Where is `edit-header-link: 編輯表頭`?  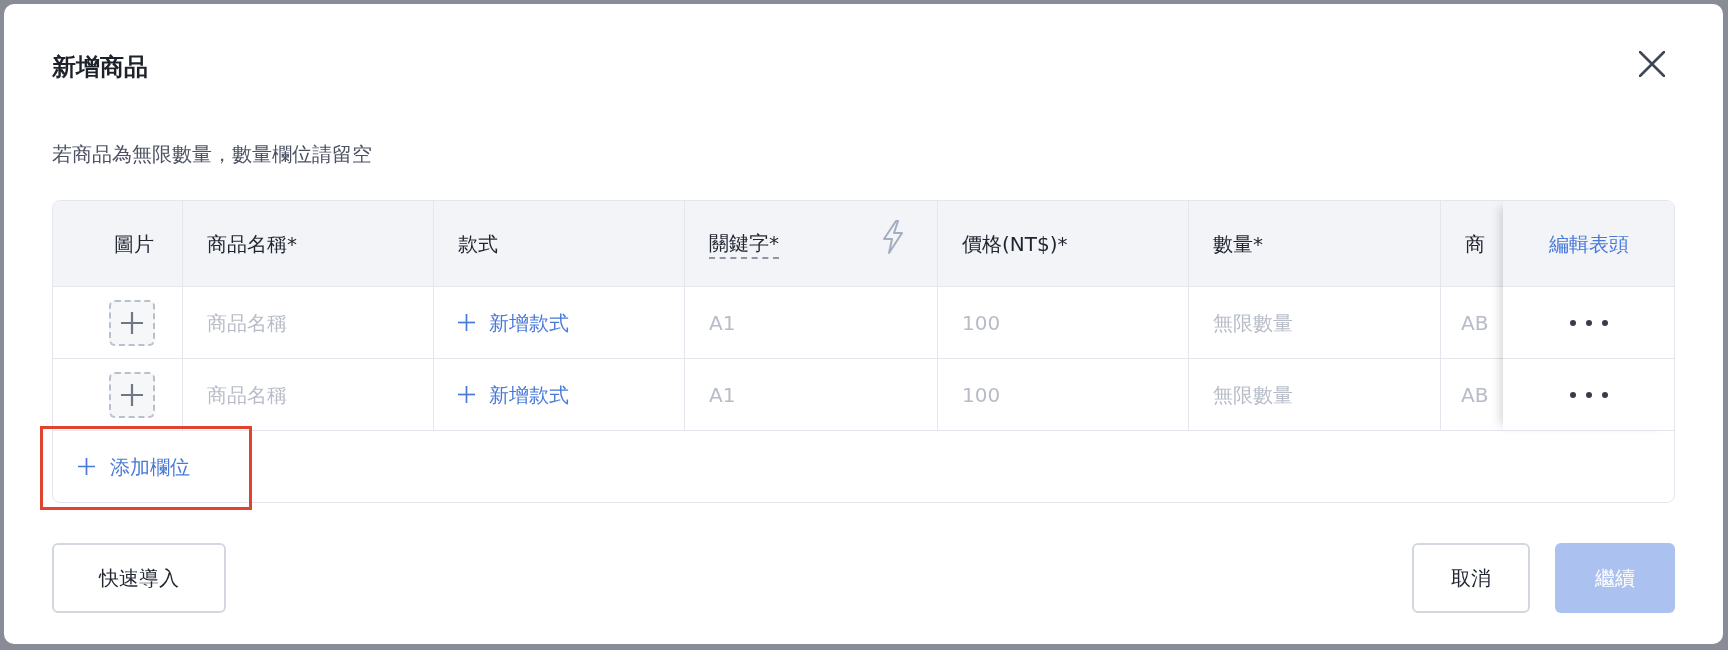
edit-header-link: 編輯表頭 is located at coordinates (1588, 243).